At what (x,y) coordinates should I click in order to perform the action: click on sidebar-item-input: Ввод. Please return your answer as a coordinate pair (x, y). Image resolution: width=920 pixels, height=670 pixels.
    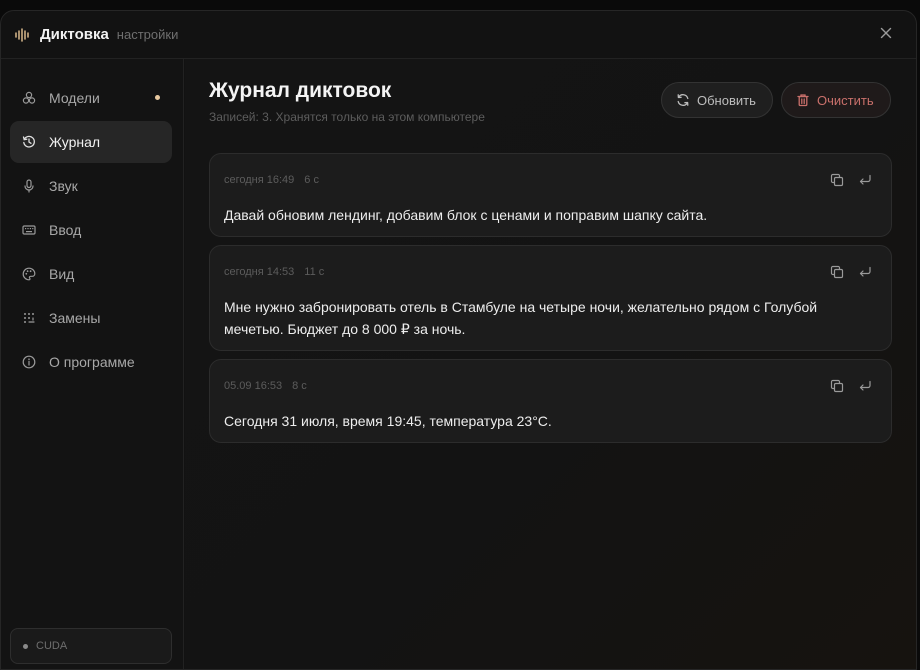
    Looking at the image, I should click on (91, 230).